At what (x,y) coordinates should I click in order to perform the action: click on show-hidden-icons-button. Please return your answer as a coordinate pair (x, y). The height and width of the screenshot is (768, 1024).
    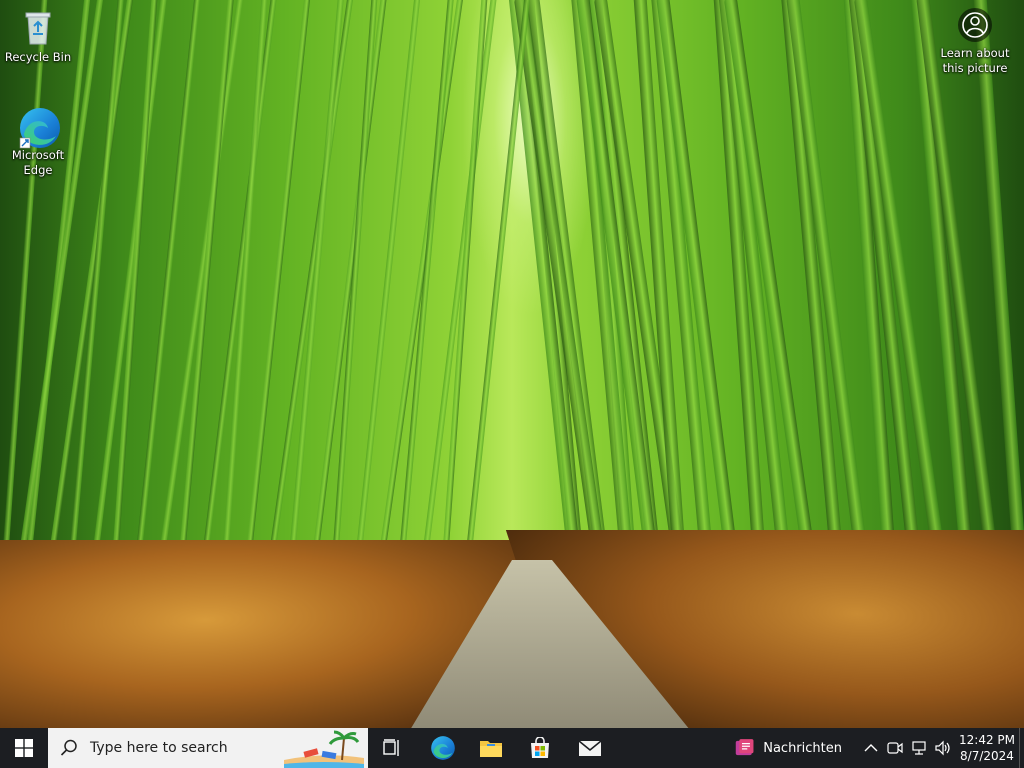
    Looking at the image, I should click on (871, 748).